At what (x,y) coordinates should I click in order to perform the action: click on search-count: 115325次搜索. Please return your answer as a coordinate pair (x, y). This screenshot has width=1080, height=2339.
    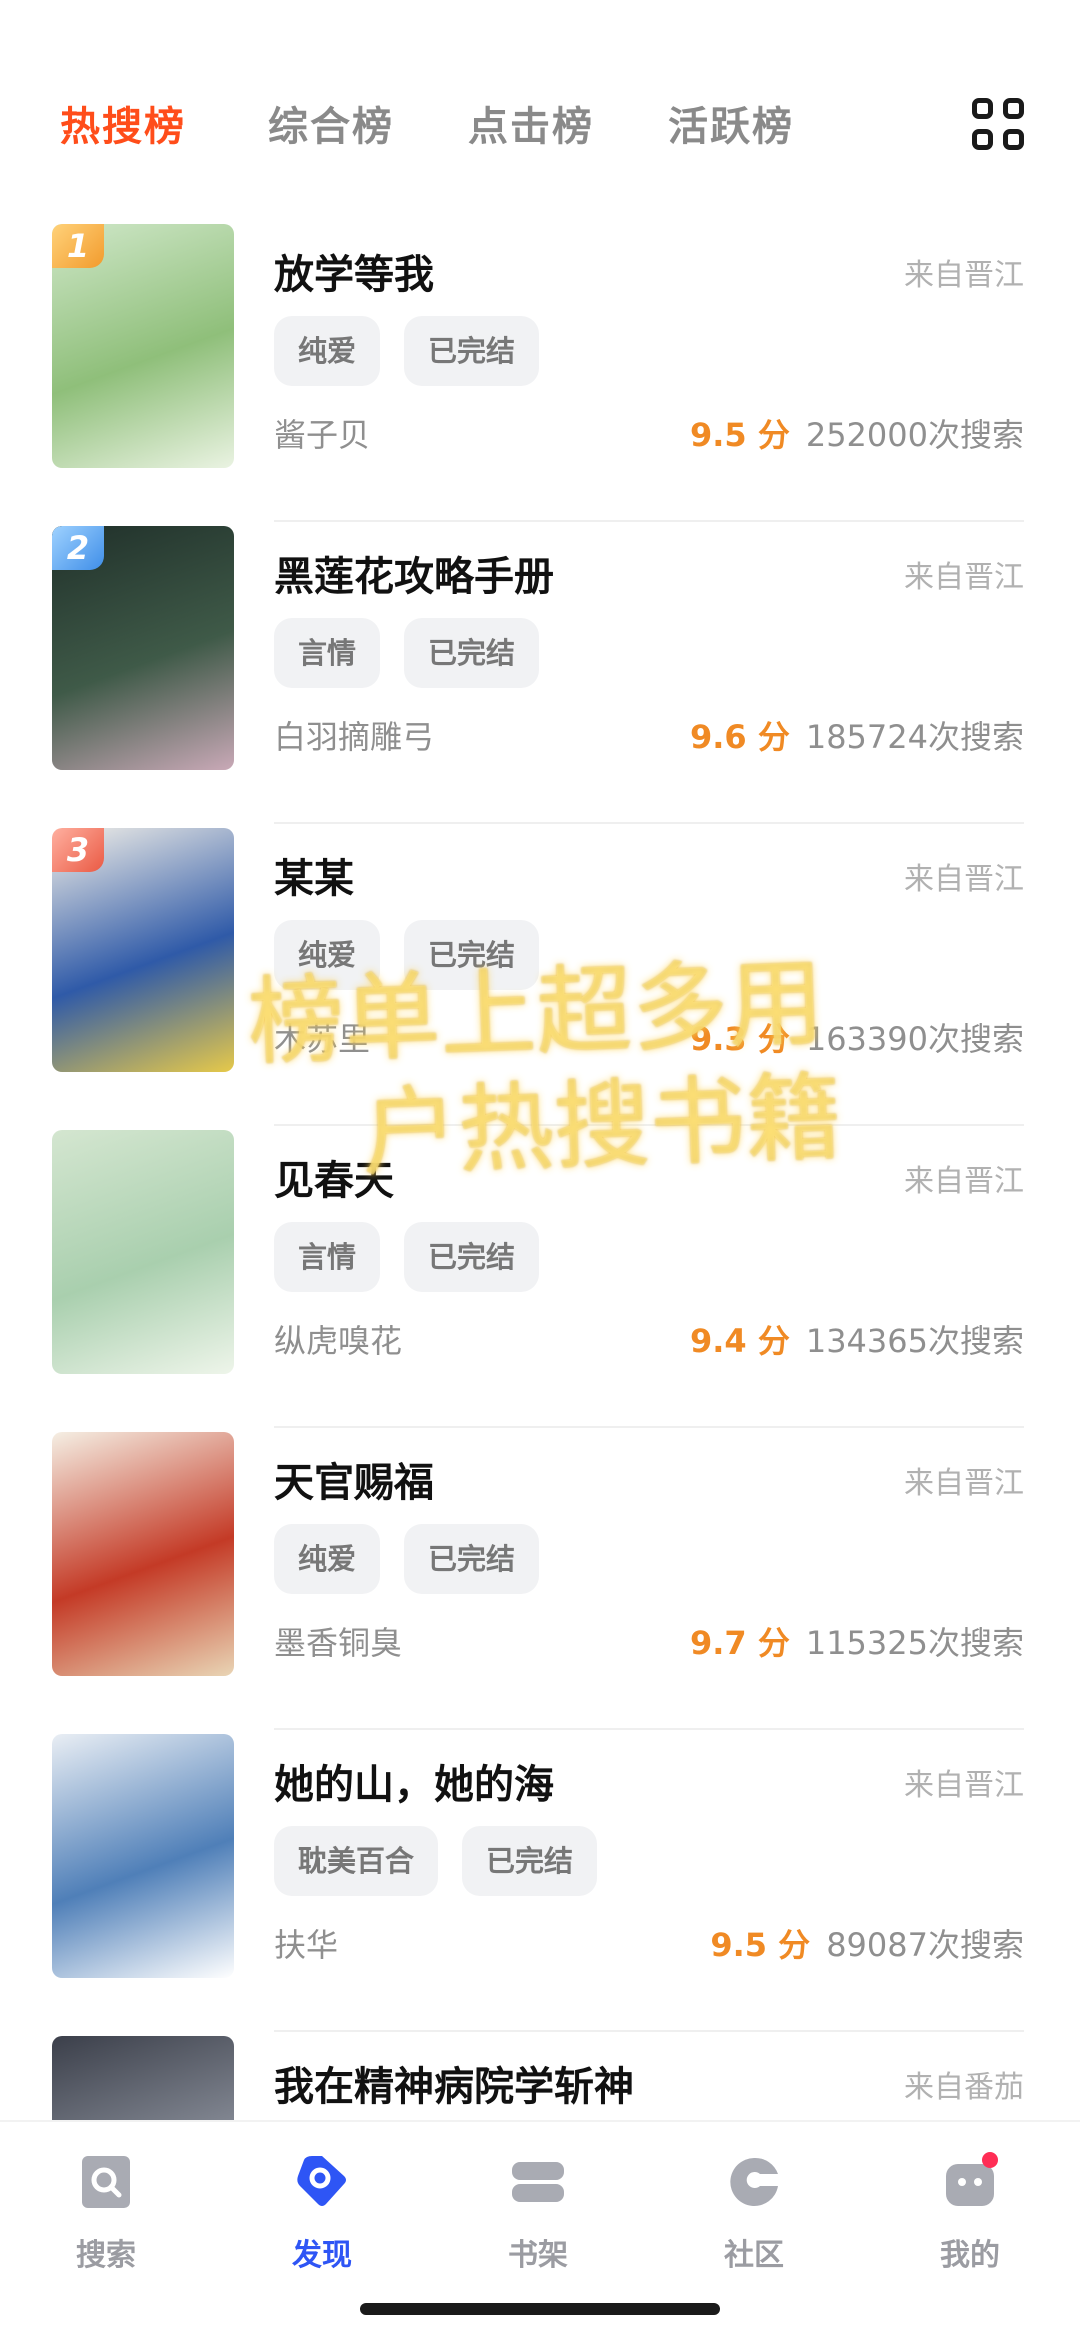
    Looking at the image, I should click on (914, 1643).